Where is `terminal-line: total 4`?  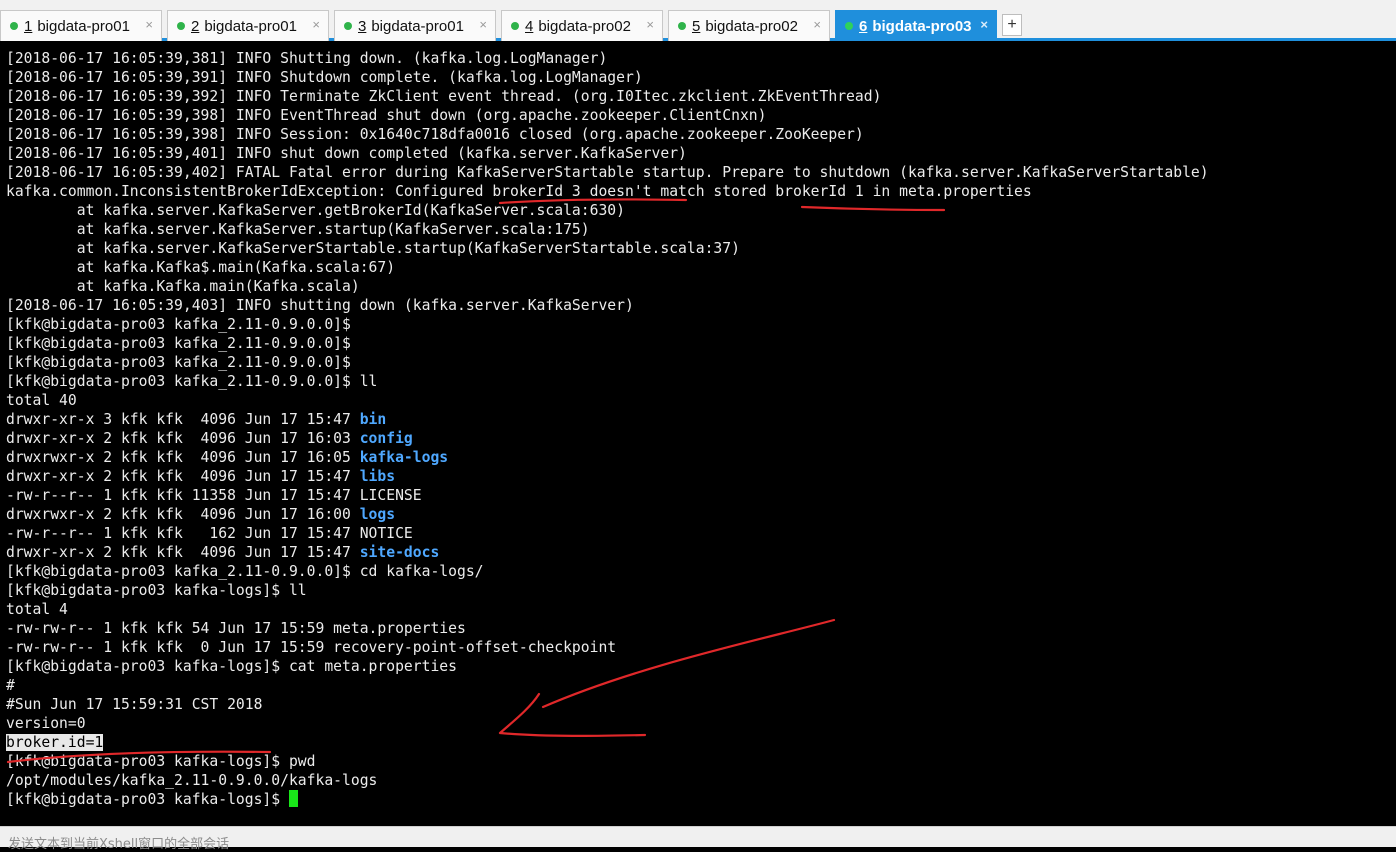
terminal-line: total 4 is located at coordinates (37, 609).